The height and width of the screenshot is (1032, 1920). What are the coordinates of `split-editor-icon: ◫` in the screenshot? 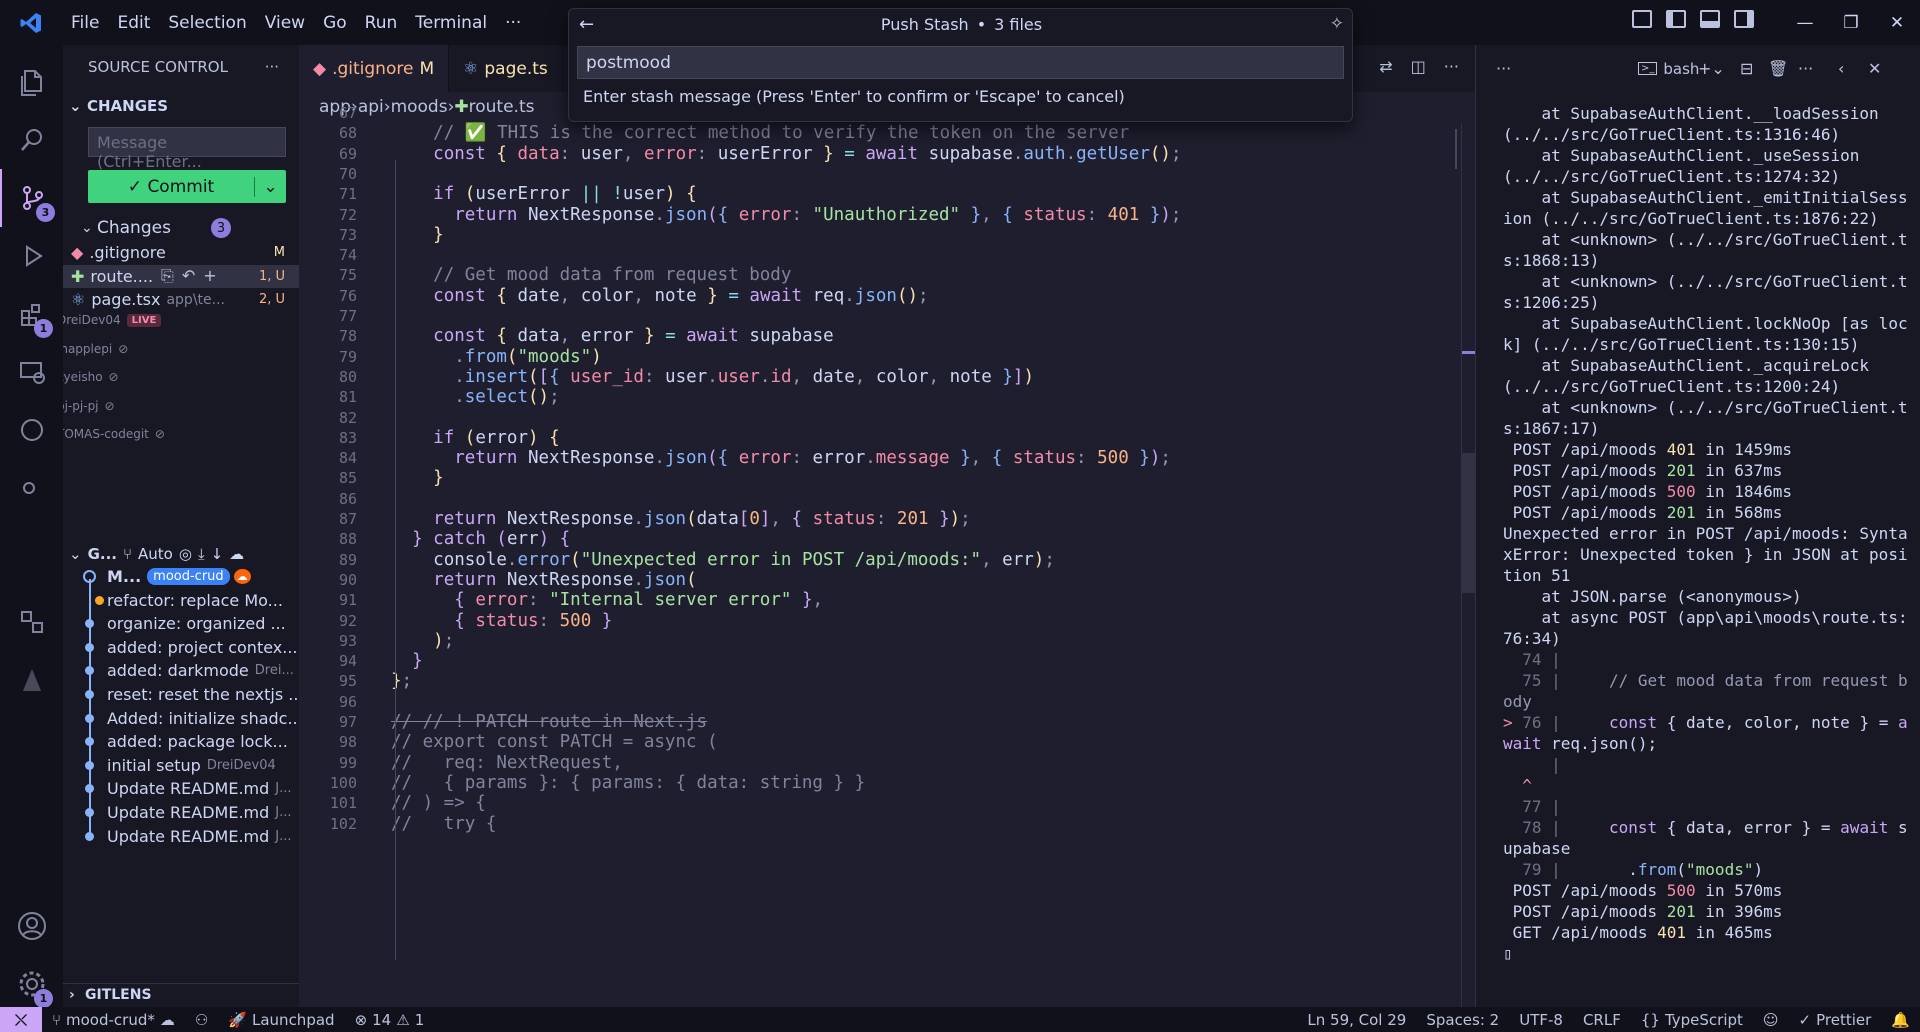 It's located at (1418, 66).